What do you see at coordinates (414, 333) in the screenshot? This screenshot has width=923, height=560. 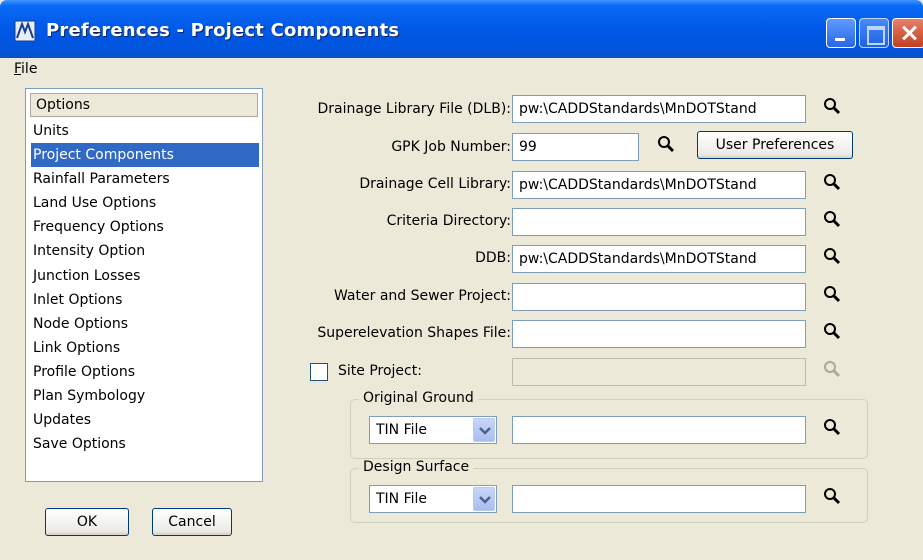 I see `superelevation-label: Superelevation Shapes File:` at bounding box center [414, 333].